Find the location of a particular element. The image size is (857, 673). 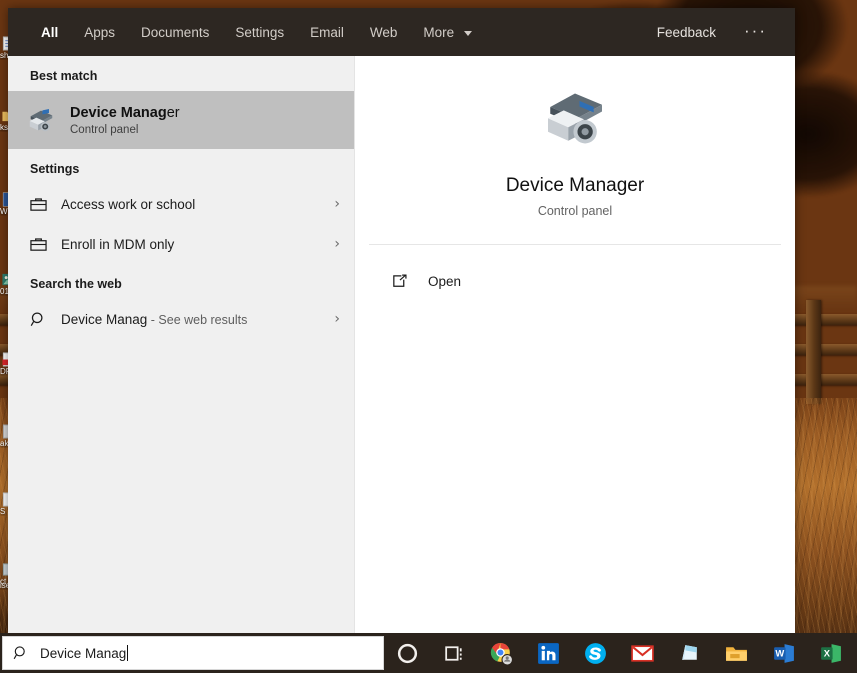

open-external-icon is located at coordinates (400, 280).